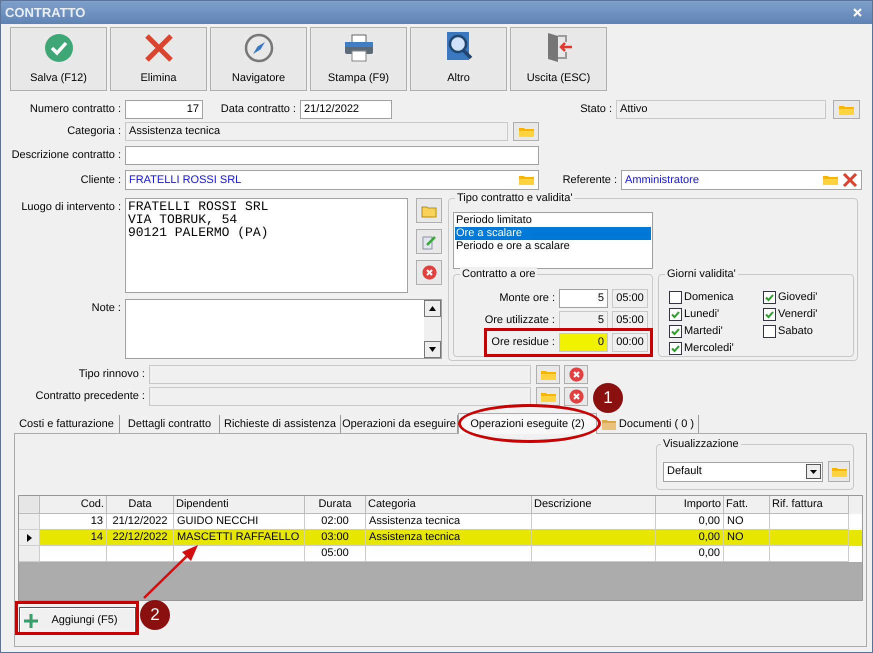 The width and height of the screenshot is (873, 653). Describe the element at coordinates (31, 621) in the screenshot. I see `plus-icon` at that location.